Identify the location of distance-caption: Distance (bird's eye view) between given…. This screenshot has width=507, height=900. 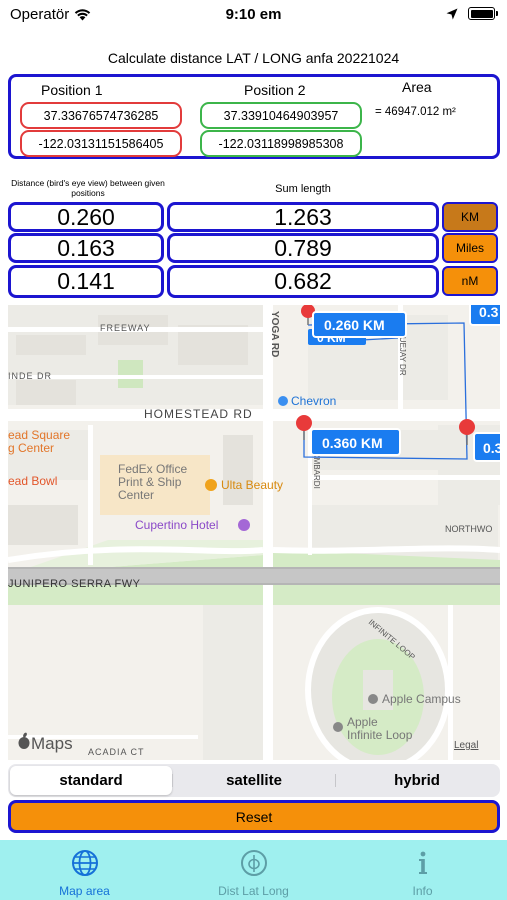
(88, 188).